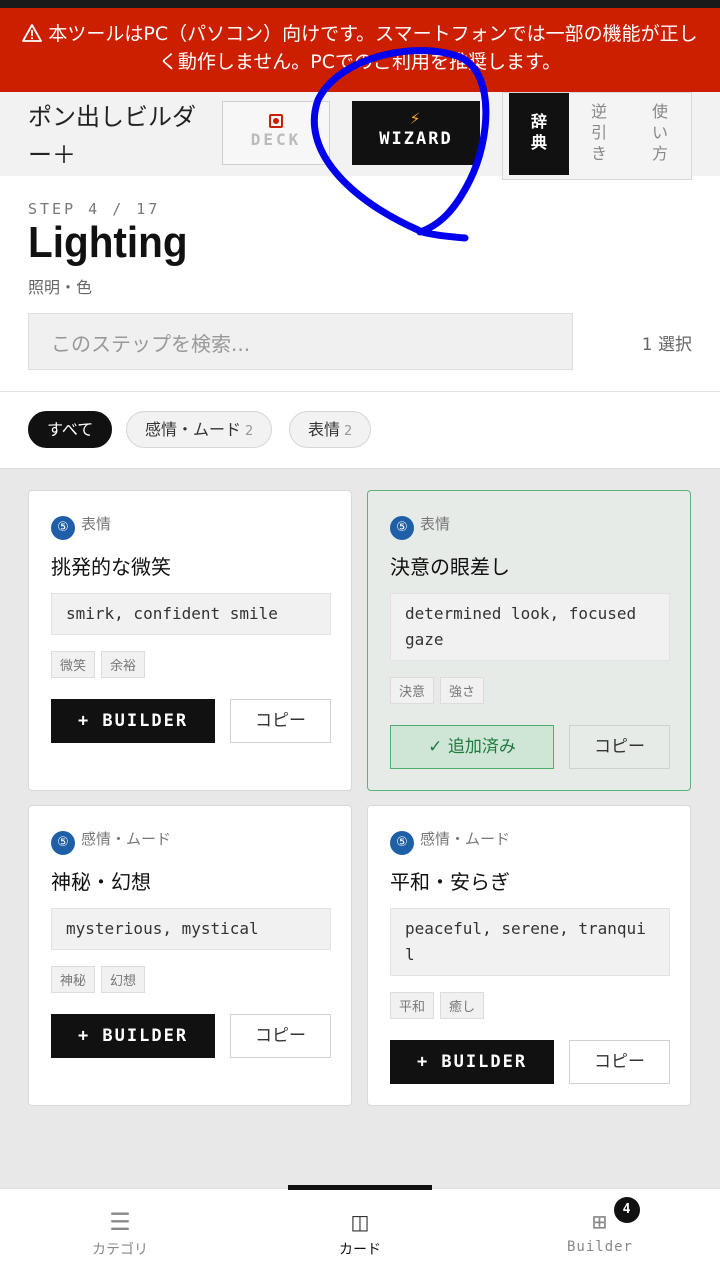 This screenshot has height=1283, width=720. I want to click on lightning-icon: ⚡, so click(416, 118).